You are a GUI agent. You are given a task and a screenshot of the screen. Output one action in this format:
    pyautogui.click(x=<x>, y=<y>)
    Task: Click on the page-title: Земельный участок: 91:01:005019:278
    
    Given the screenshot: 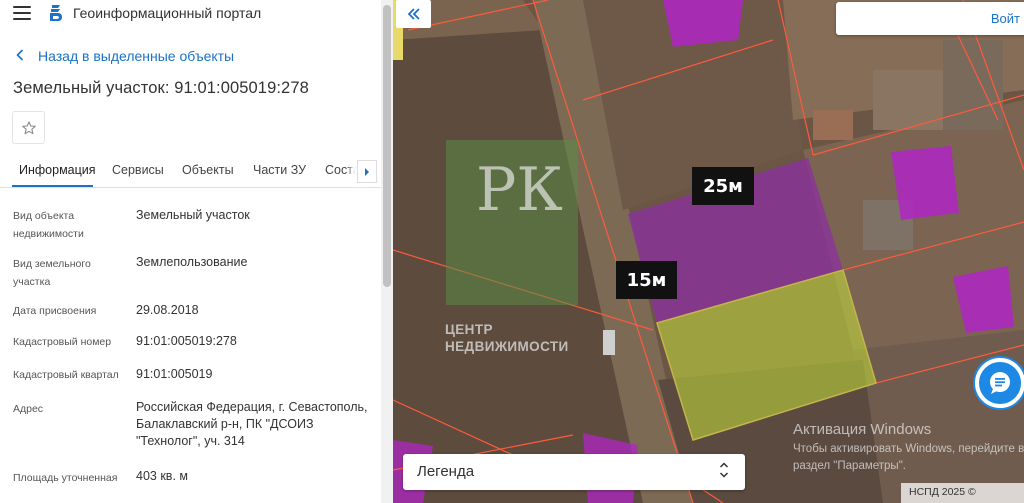 What is the action you would take?
    pyautogui.click(x=161, y=88)
    